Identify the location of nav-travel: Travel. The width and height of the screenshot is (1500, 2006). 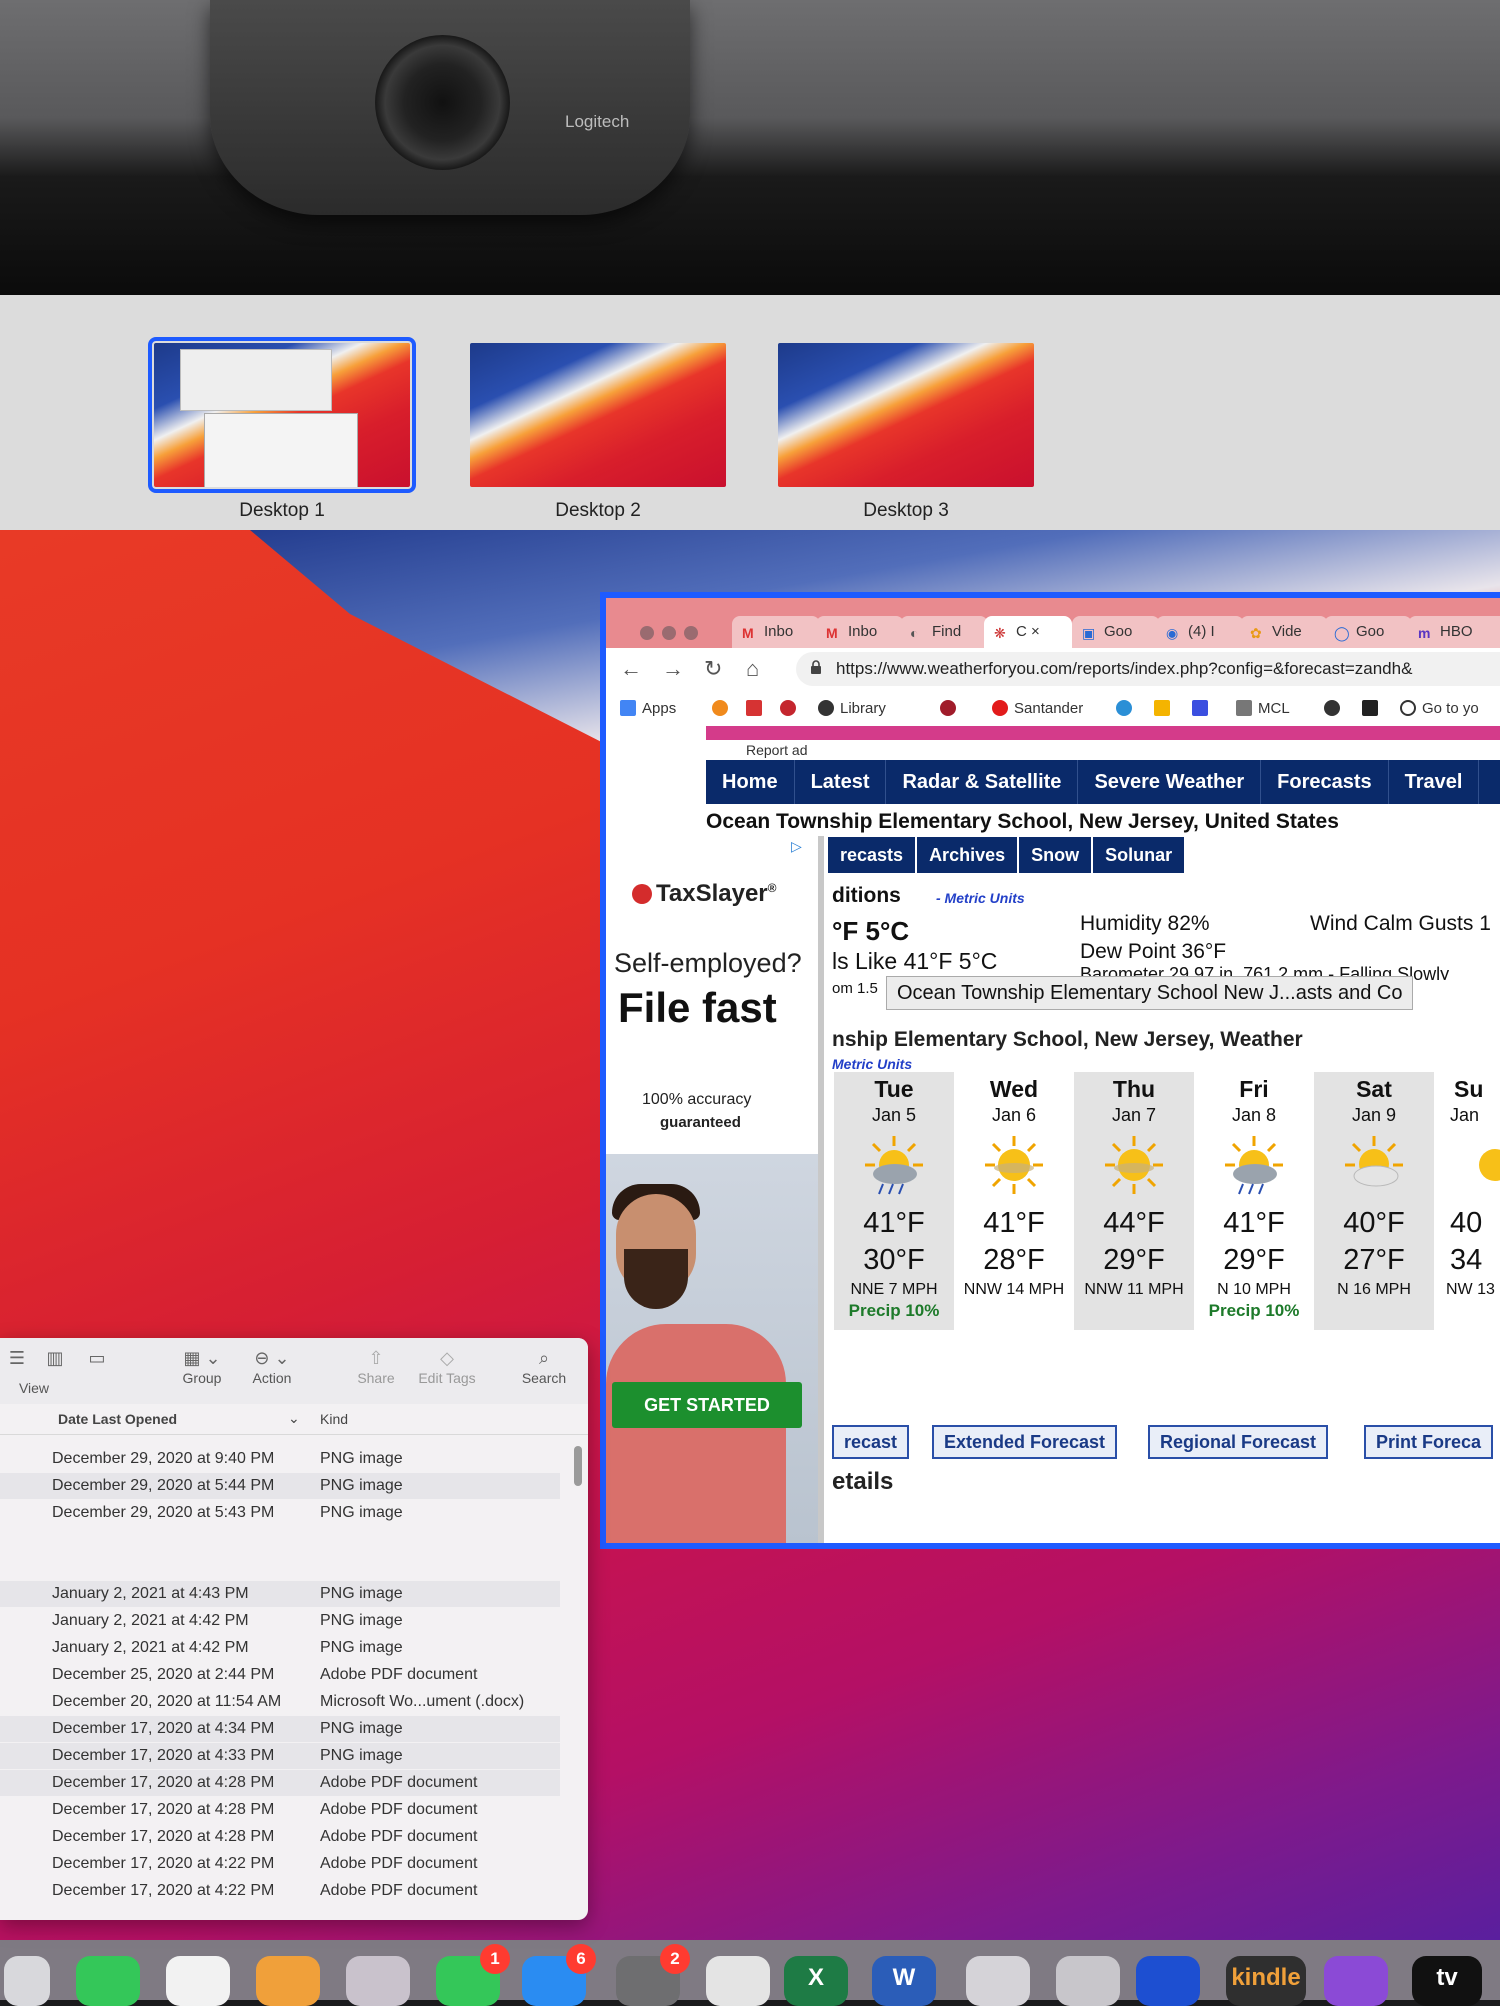
(1434, 782).